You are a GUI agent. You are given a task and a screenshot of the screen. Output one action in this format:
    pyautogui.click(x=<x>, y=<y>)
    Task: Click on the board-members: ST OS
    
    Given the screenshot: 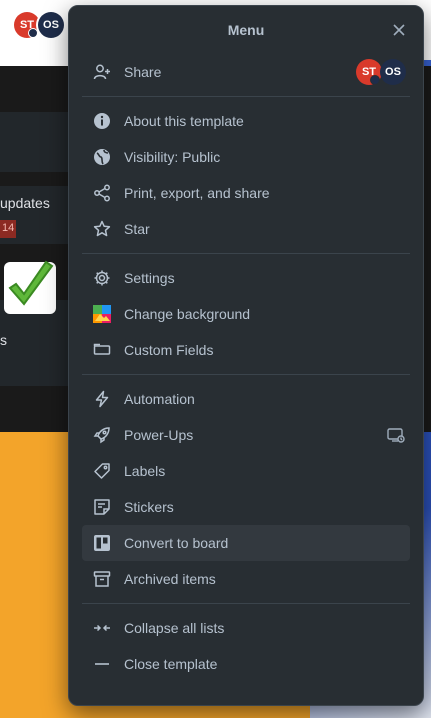 What is the action you would take?
    pyautogui.click(x=39, y=25)
    